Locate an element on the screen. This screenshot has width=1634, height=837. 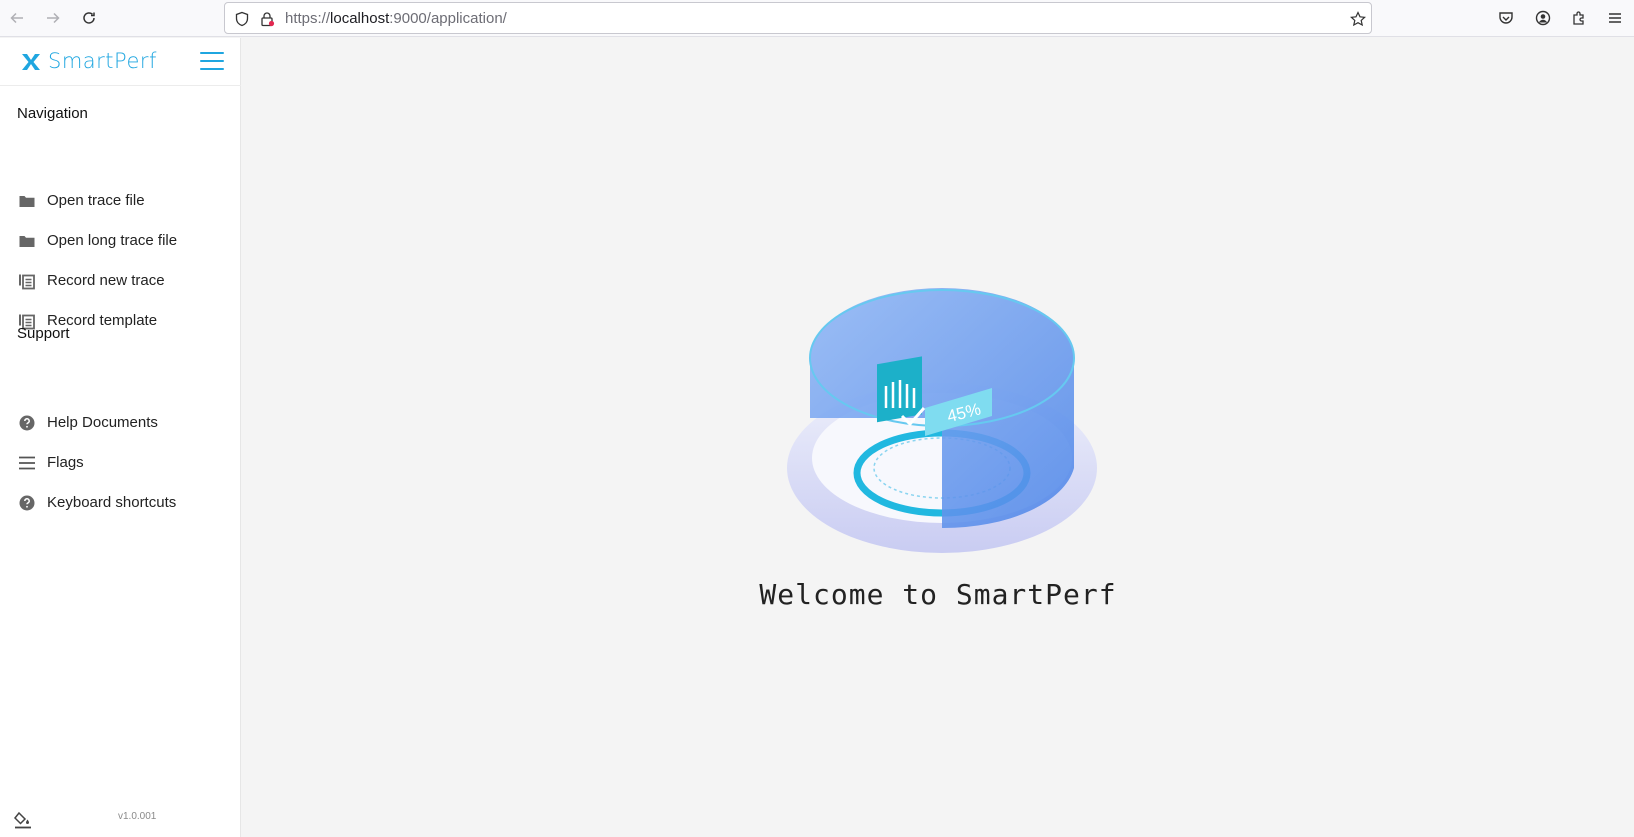
nav-item-label: Open trace file is located at coordinates (96, 200).